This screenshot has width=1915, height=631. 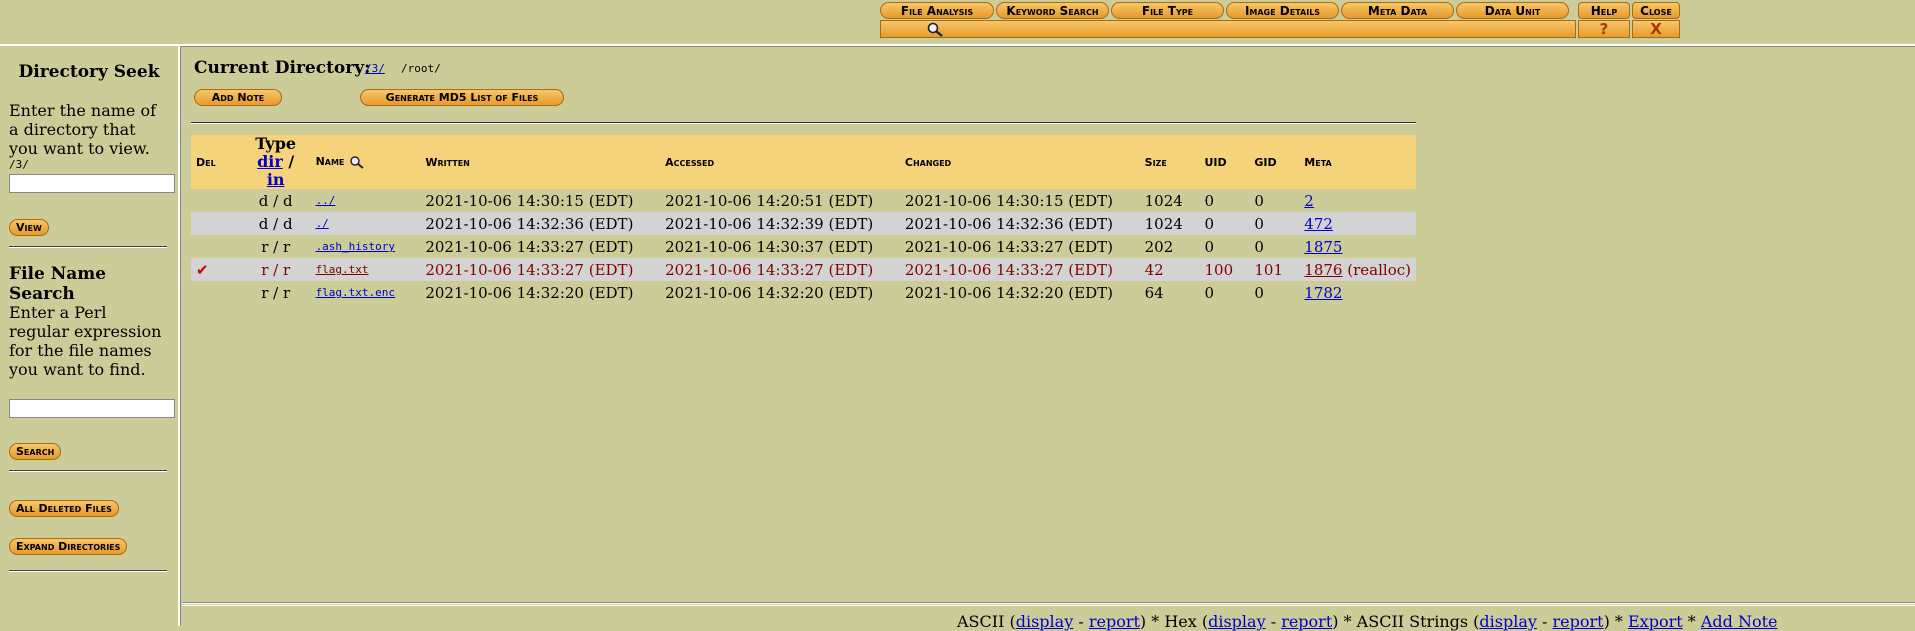 I want to click on strings-display-link: display, so click(x=1508, y=621).